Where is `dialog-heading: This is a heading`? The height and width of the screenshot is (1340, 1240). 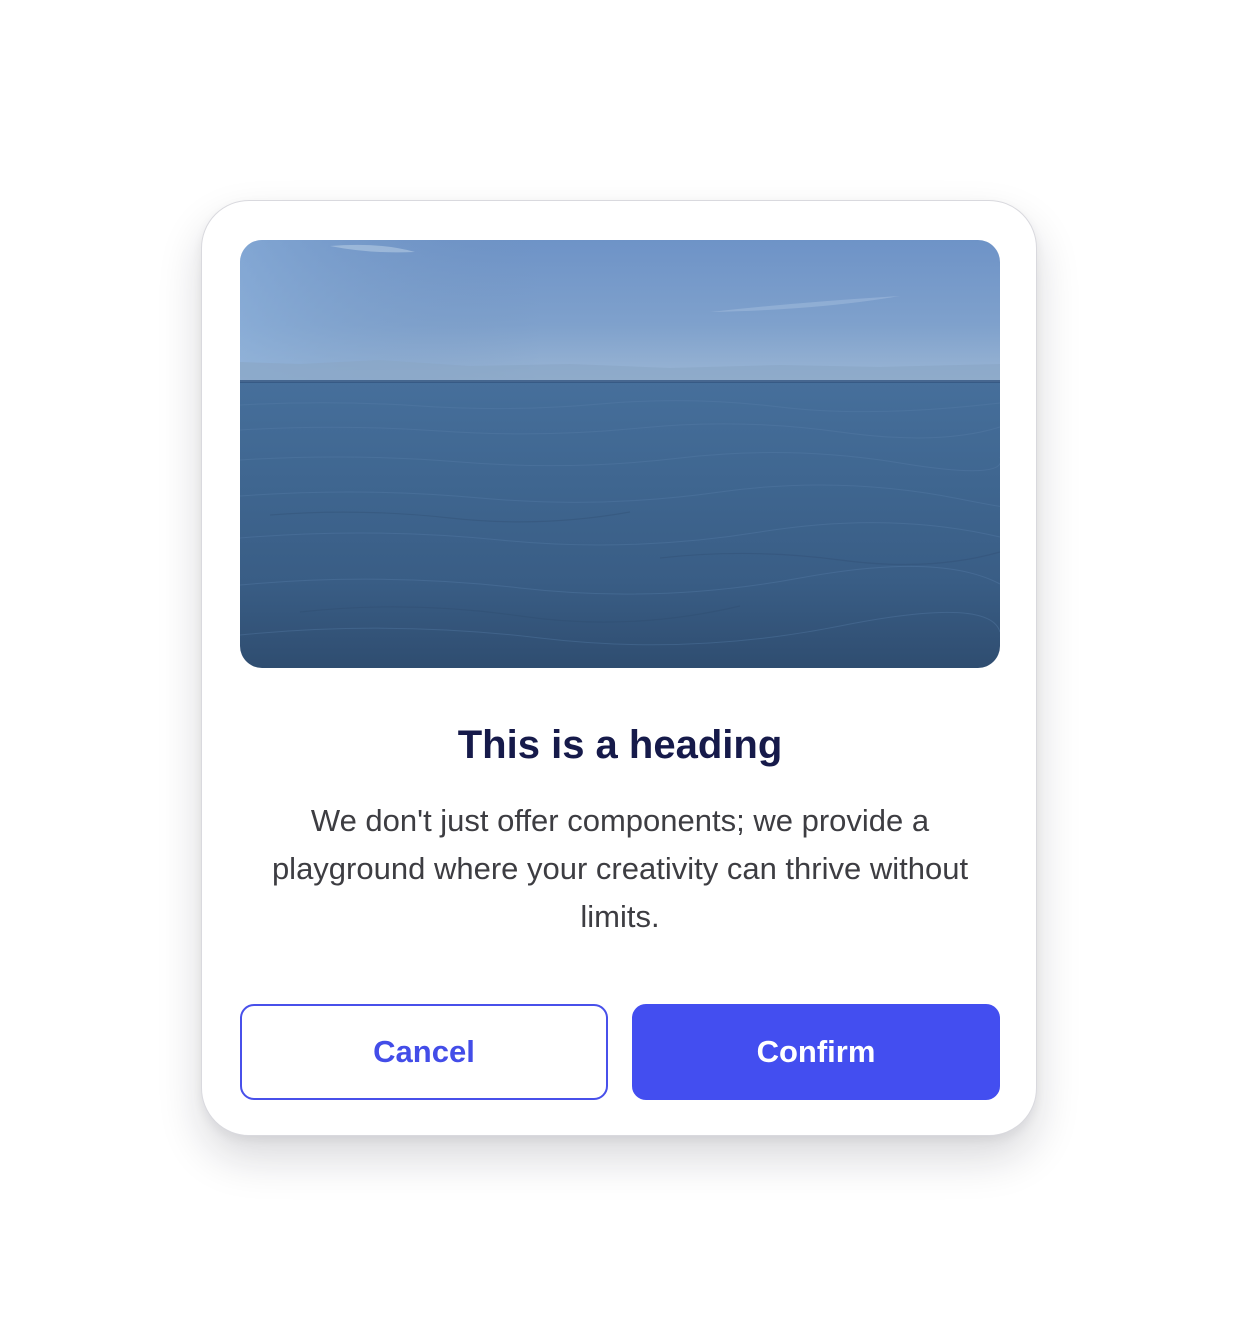
dialog-heading: This is a heading is located at coordinates (620, 745).